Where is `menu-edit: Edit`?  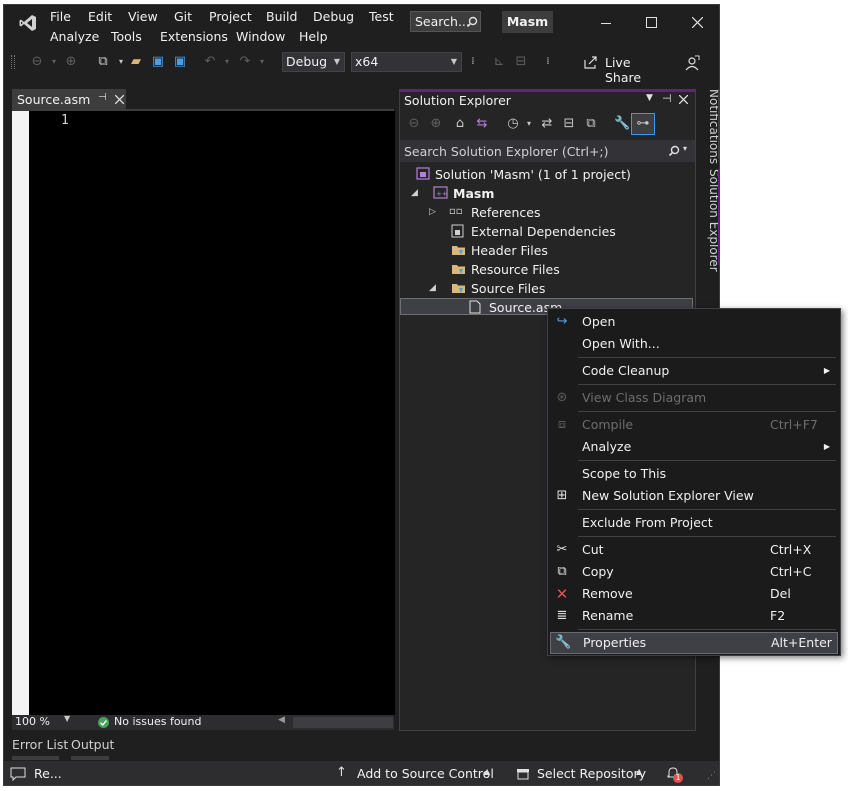
menu-edit: Edit is located at coordinates (100, 16).